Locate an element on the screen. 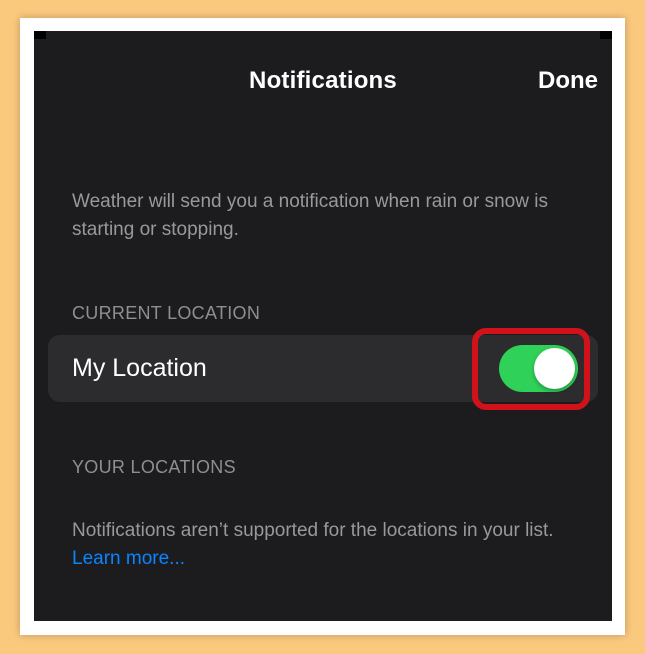 The image size is (645, 654). page-title: Notifications is located at coordinates (323, 80).